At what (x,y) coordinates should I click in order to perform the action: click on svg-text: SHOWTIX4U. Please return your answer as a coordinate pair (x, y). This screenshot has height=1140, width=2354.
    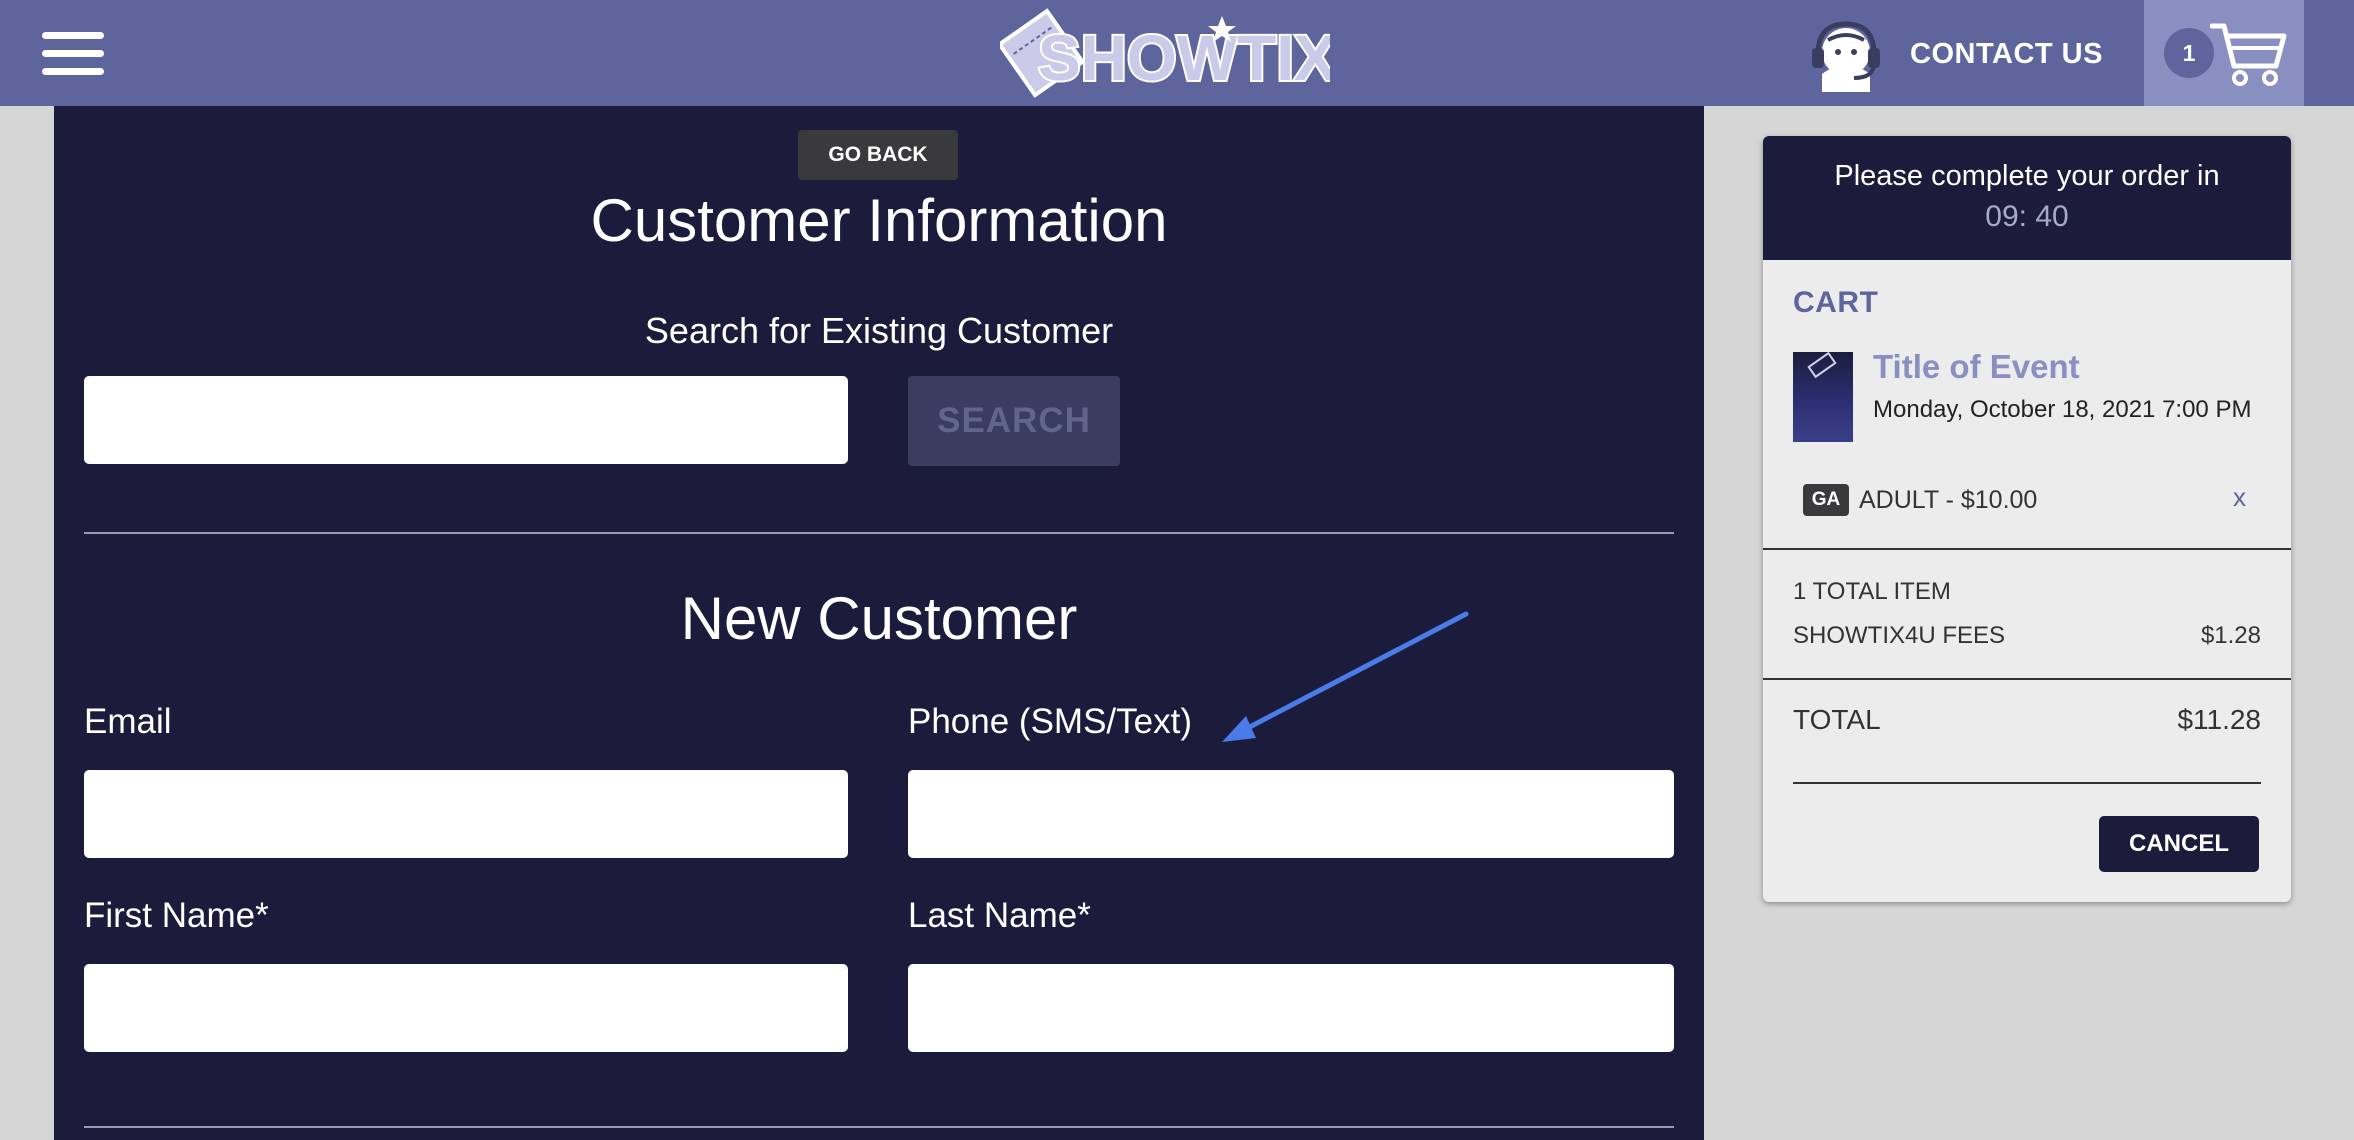
    Looking at the image, I should click on (1184, 58).